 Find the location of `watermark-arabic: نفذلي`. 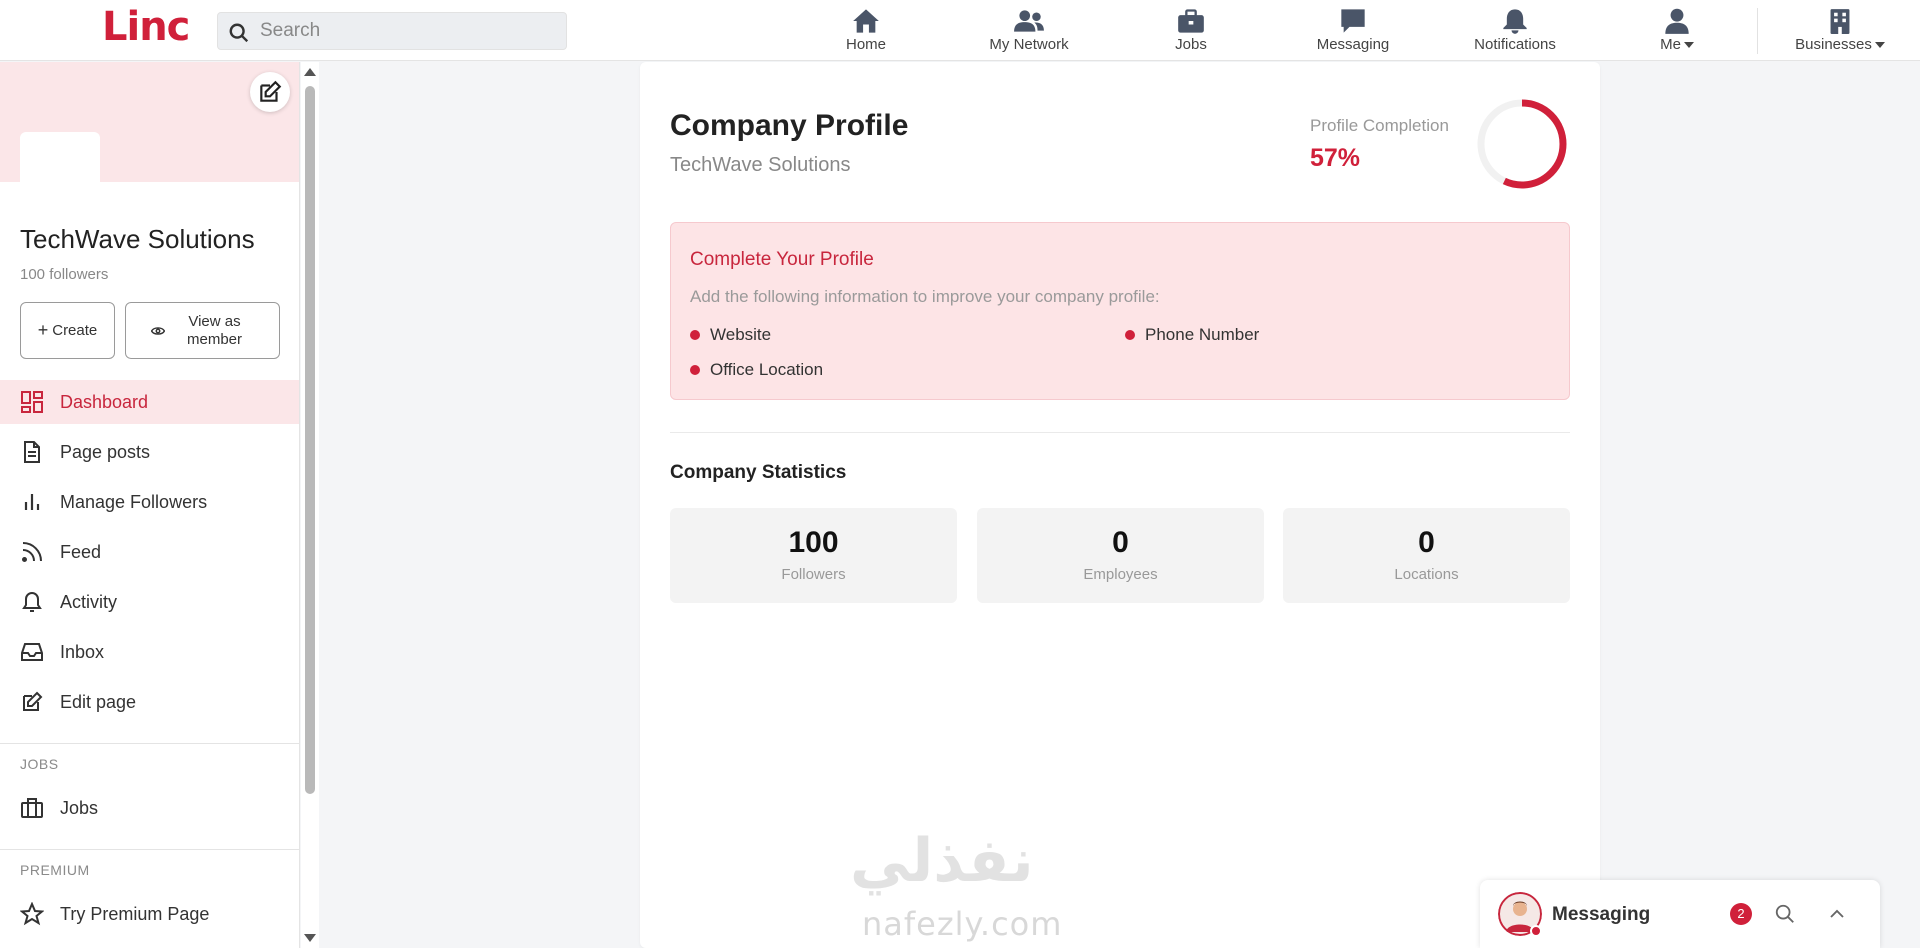

watermark-arabic: نفذلي is located at coordinates (942, 861).